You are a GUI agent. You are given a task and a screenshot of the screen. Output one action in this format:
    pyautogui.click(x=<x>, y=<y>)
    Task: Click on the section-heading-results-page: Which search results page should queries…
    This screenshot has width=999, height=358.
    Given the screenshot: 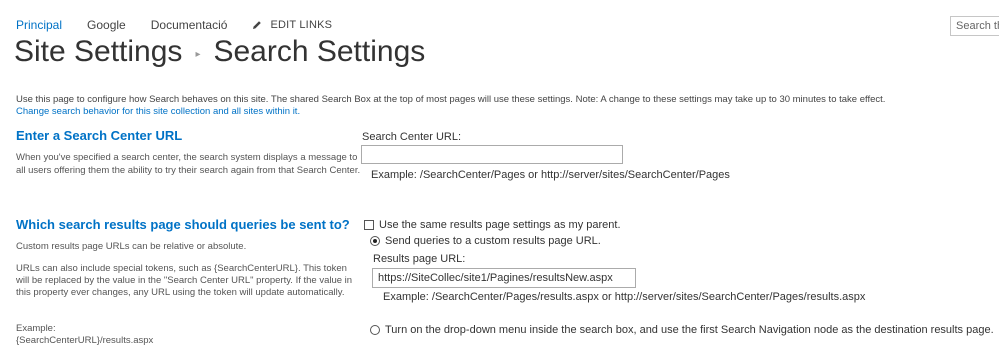 What is the action you would take?
    pyautogui.click(x=183, y=224)
    